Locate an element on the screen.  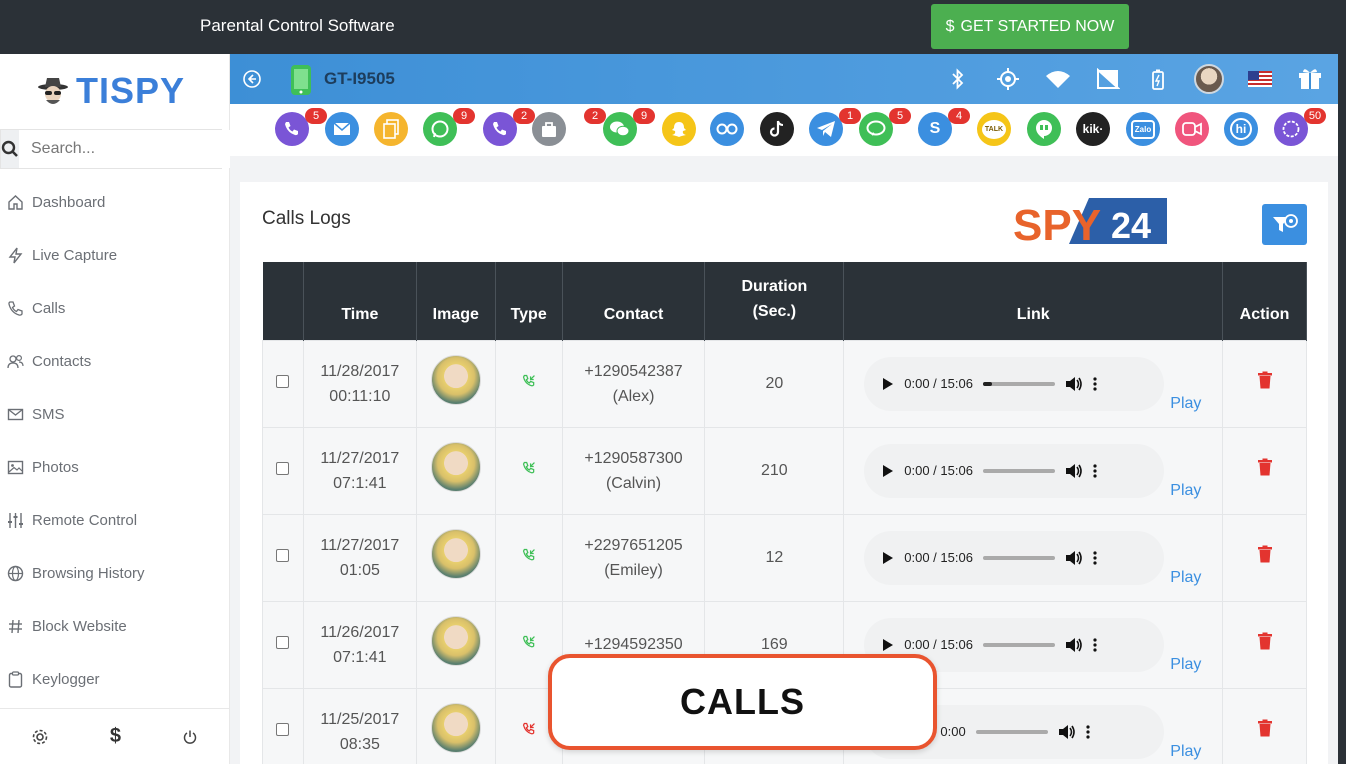
sidebar-item-calls: Calls is located at coordinates (115, 308).